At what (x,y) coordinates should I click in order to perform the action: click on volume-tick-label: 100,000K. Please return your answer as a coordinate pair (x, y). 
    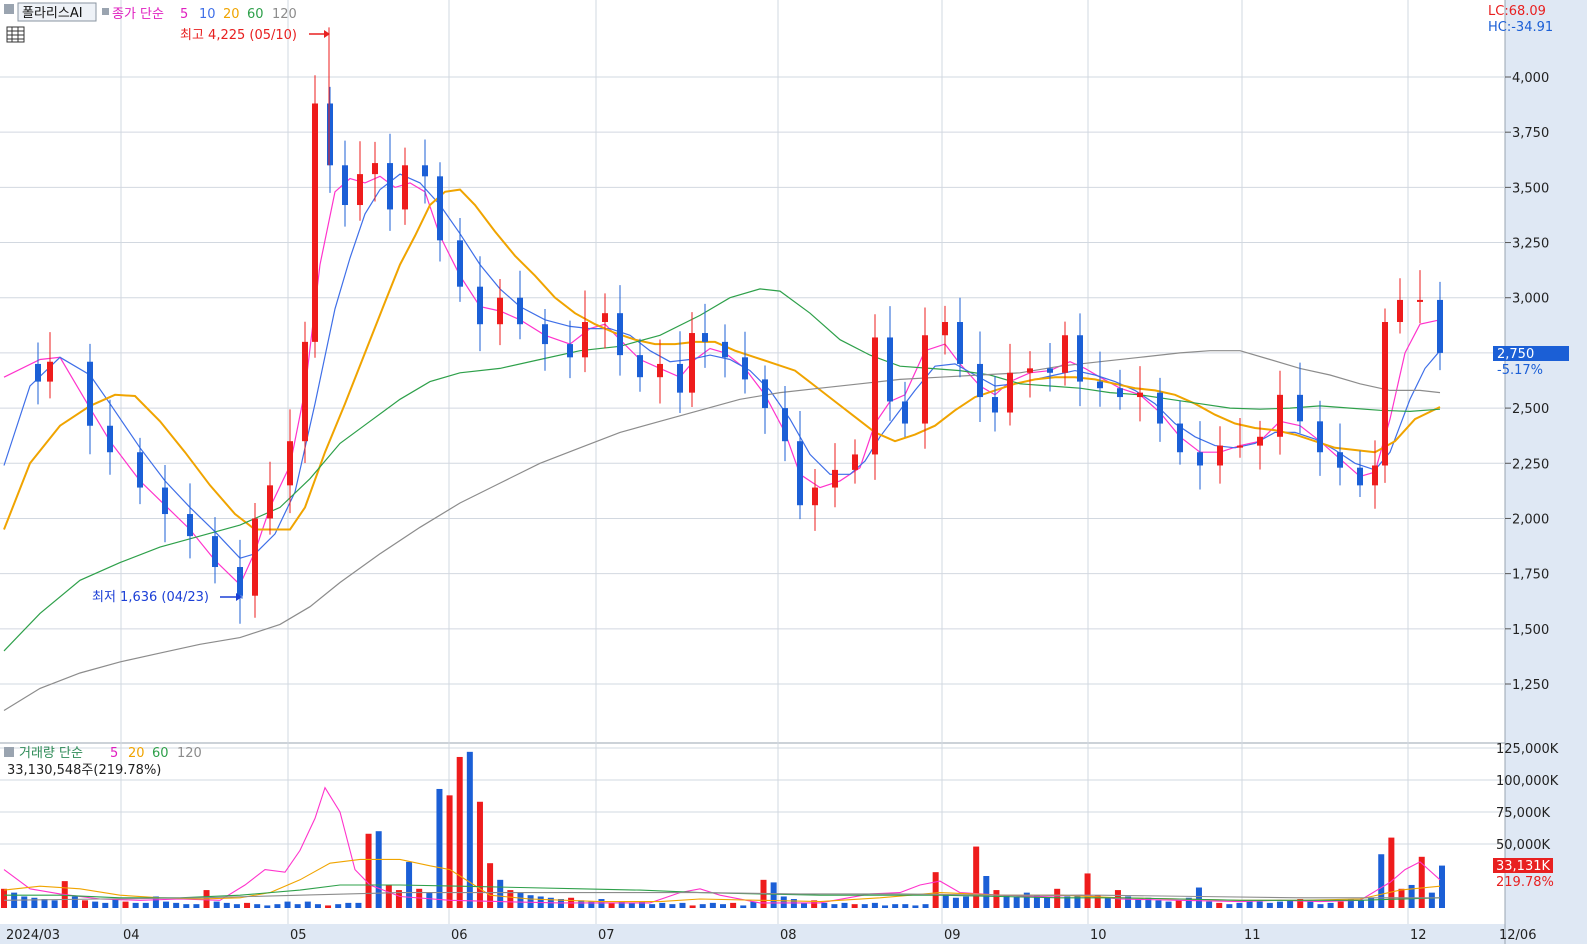
    Looking at the image, I should click on (1527, 781).